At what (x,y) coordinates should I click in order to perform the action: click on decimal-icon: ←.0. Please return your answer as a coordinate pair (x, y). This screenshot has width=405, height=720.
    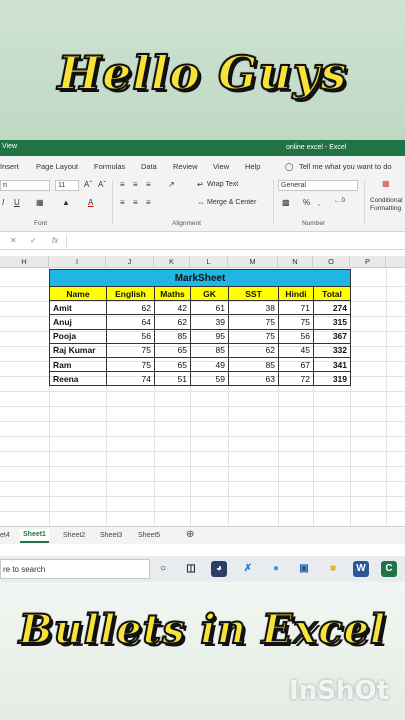
    Looking at the image, I should click on (339, 201).